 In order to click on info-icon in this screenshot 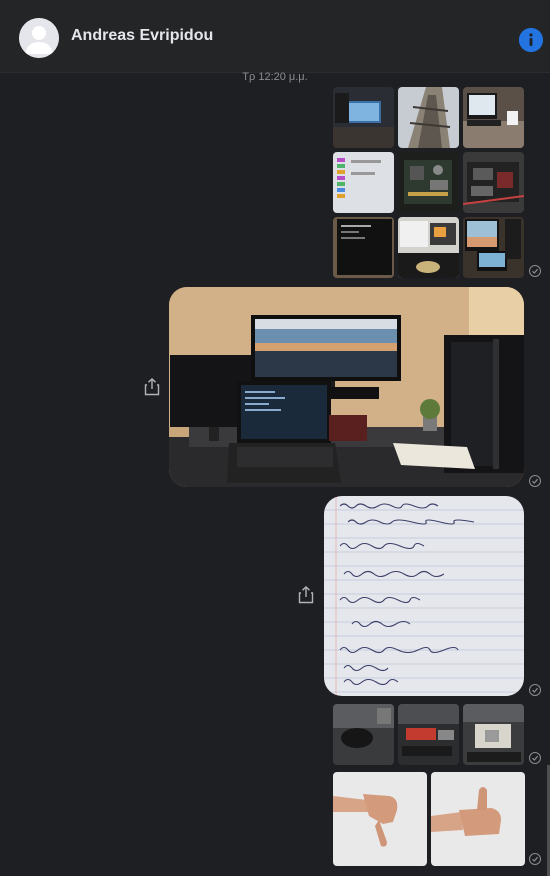, I will do `click(531, 40)`.